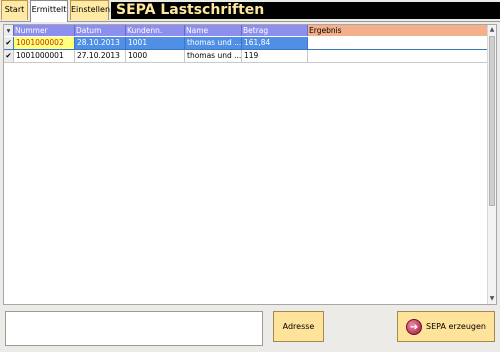 This screenshot has height=352, width=500. Describe the element at coordinates (275, 56) in the screenshot. I see `cell-betrag: 119` at that location.